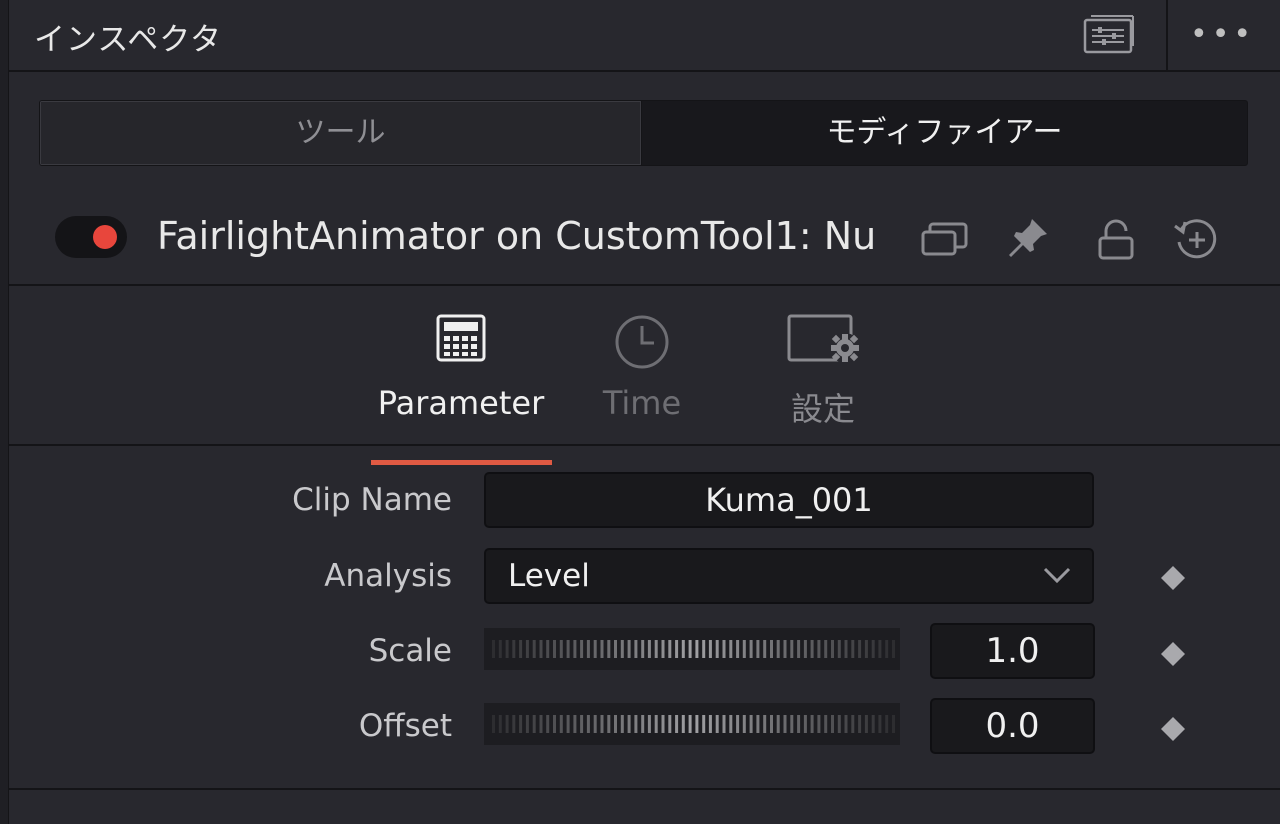 This screenshot has height=824, width=1280. What do you see at coordinates (1057, 575) in the screenshot?
I see `chevron-down-icon` at bounding box center [1057, 575].